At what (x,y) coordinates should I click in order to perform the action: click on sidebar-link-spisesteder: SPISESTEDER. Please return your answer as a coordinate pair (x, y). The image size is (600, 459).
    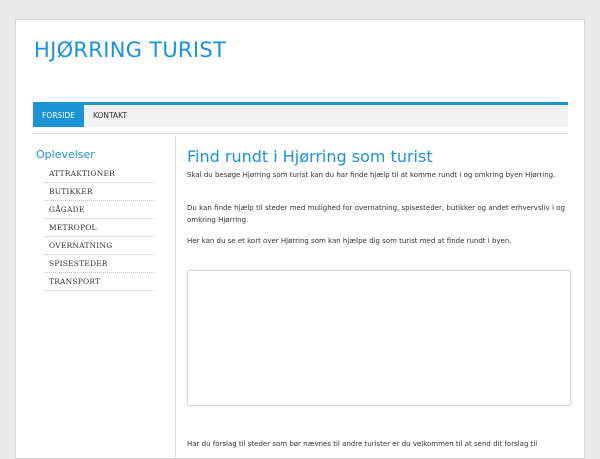
    Looking at the image, I should click on (99, 264).